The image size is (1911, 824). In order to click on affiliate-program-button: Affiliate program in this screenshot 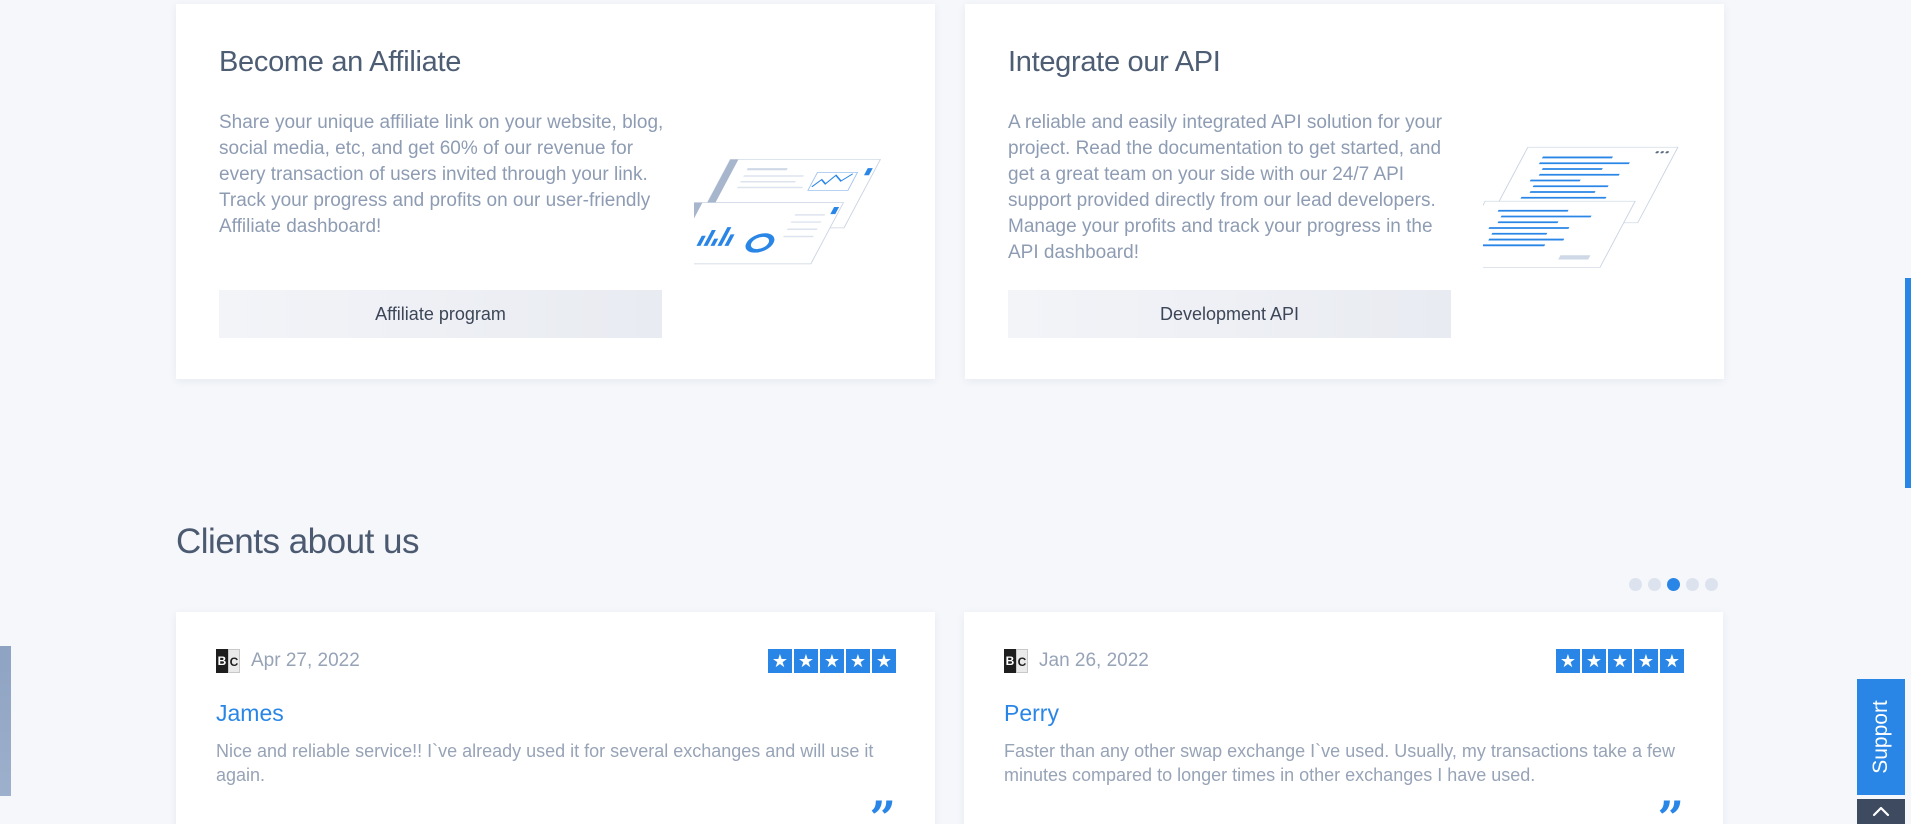, I will do `click(440, 314)`.